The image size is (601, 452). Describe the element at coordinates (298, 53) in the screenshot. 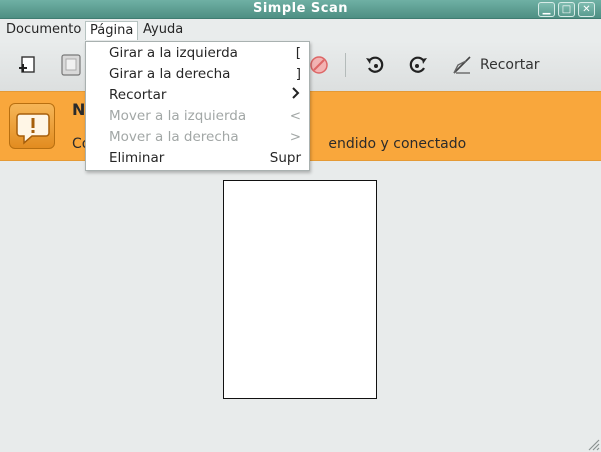

I see `menu-item-shortcut: [` at that location.